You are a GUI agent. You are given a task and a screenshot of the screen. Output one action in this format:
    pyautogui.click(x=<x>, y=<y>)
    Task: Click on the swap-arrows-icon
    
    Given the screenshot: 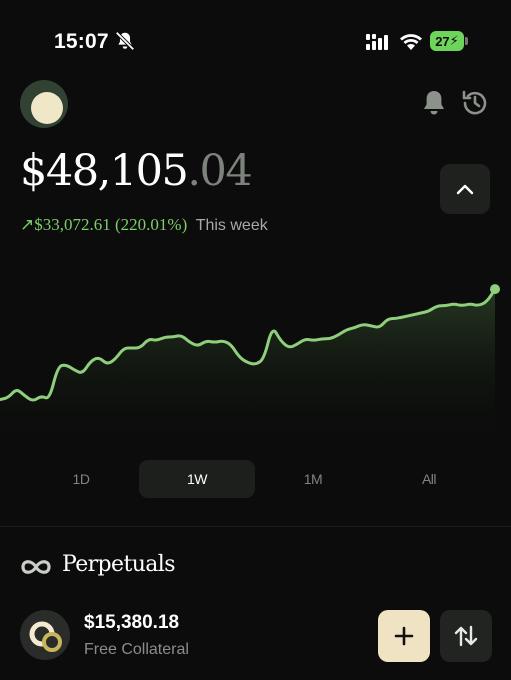 What is the action you would take?
    pyautogui.click(x=466, y=636)
    